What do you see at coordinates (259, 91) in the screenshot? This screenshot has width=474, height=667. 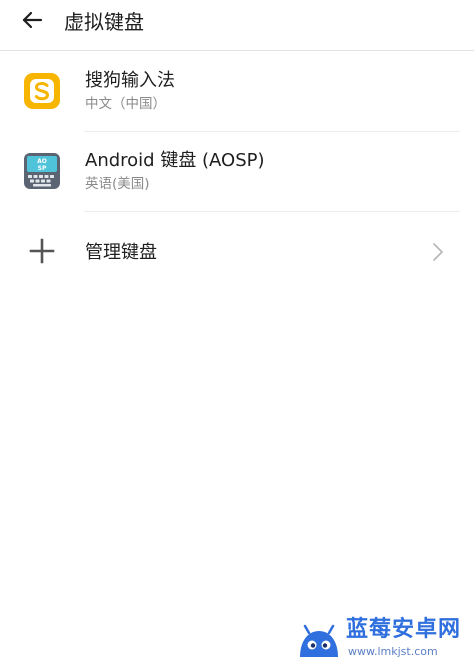 I see `keyboard-item-text: 搜狗输入法 中文（中国）` at bounding box center [259, 91].